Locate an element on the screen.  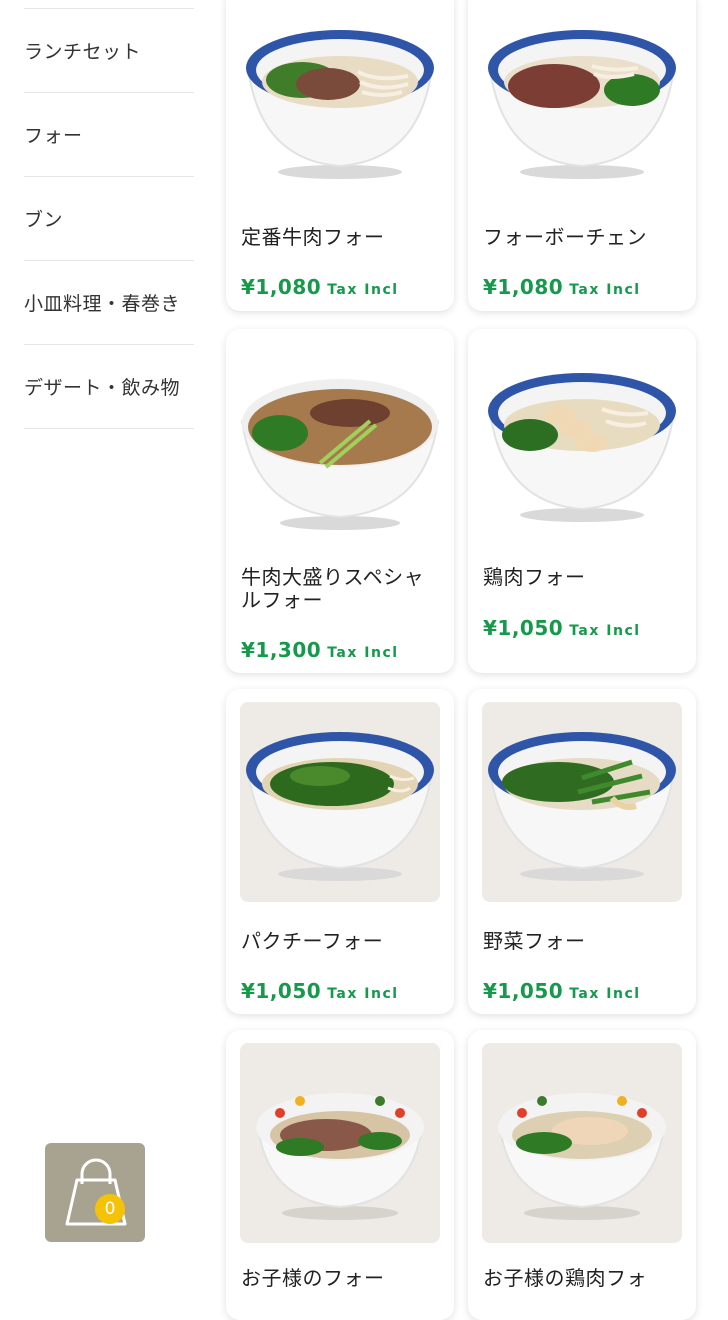
product-card: 鶏肉フォー ¥1,050 Tax Incl is located at coordinates (582, 501).